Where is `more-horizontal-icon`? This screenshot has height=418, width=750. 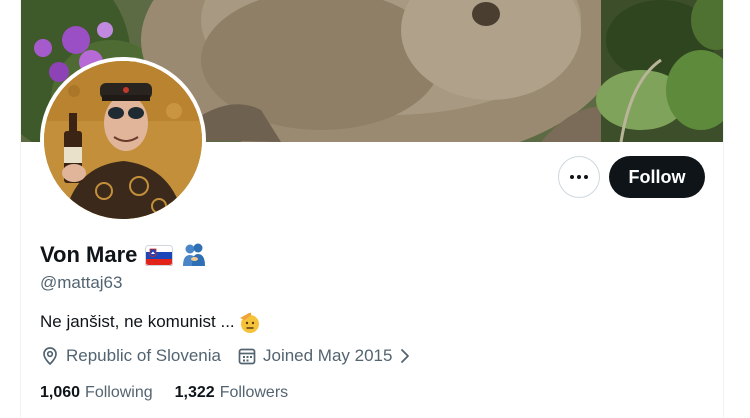 more-horizontal-icon is located at coordinates (579, 177).